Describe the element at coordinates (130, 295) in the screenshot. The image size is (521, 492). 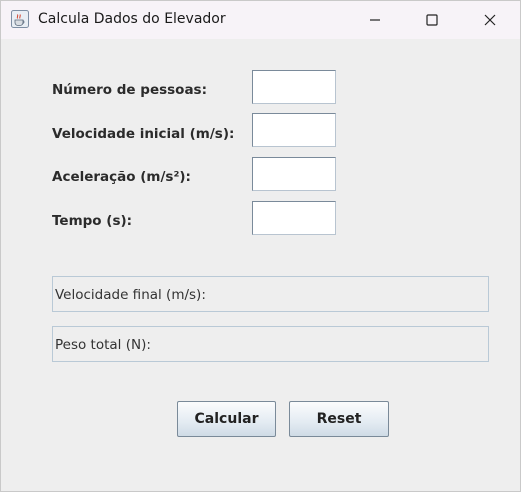
I see `final-velocity-label: Velocidade final (m/s):` at that location.